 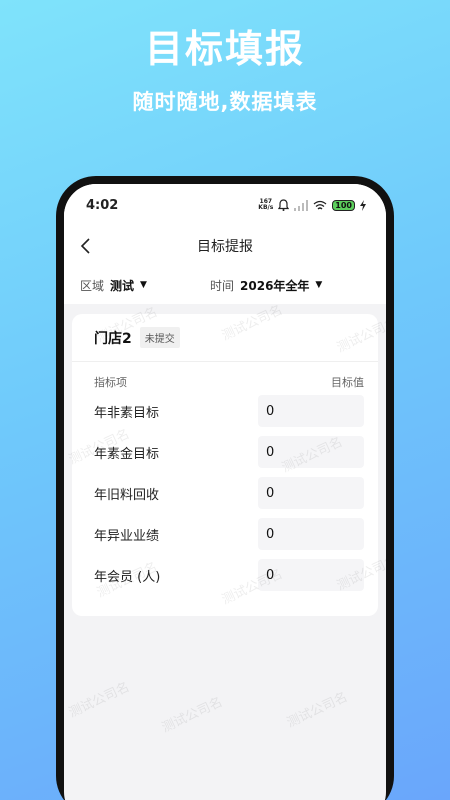 I want to click on region-filter: 区域 测试 ▼, so click(x=113, y=285).